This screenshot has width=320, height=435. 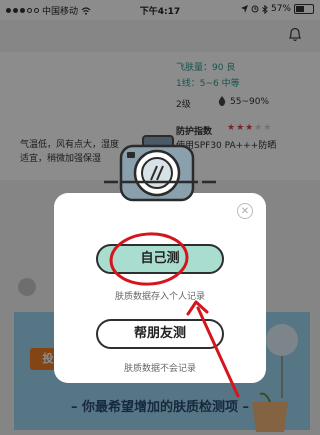 I want to click on close-icon: ✕, so click(x=245, y=211).